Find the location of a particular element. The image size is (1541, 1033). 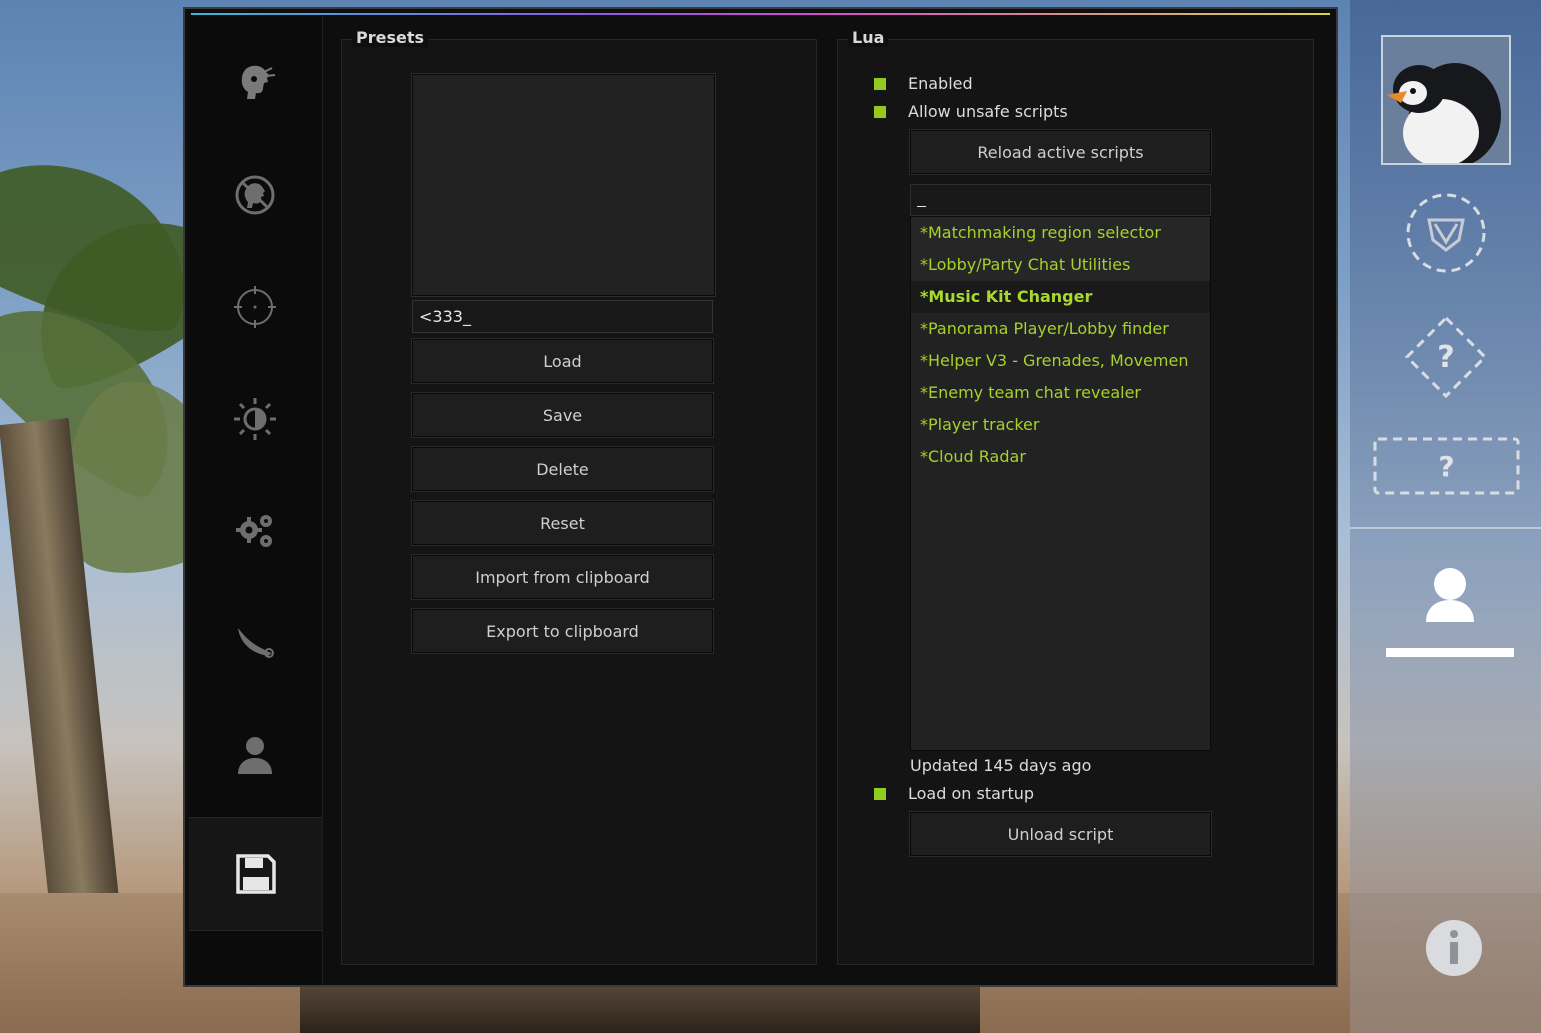

profile-icon is located at coordinates (1450, 612).